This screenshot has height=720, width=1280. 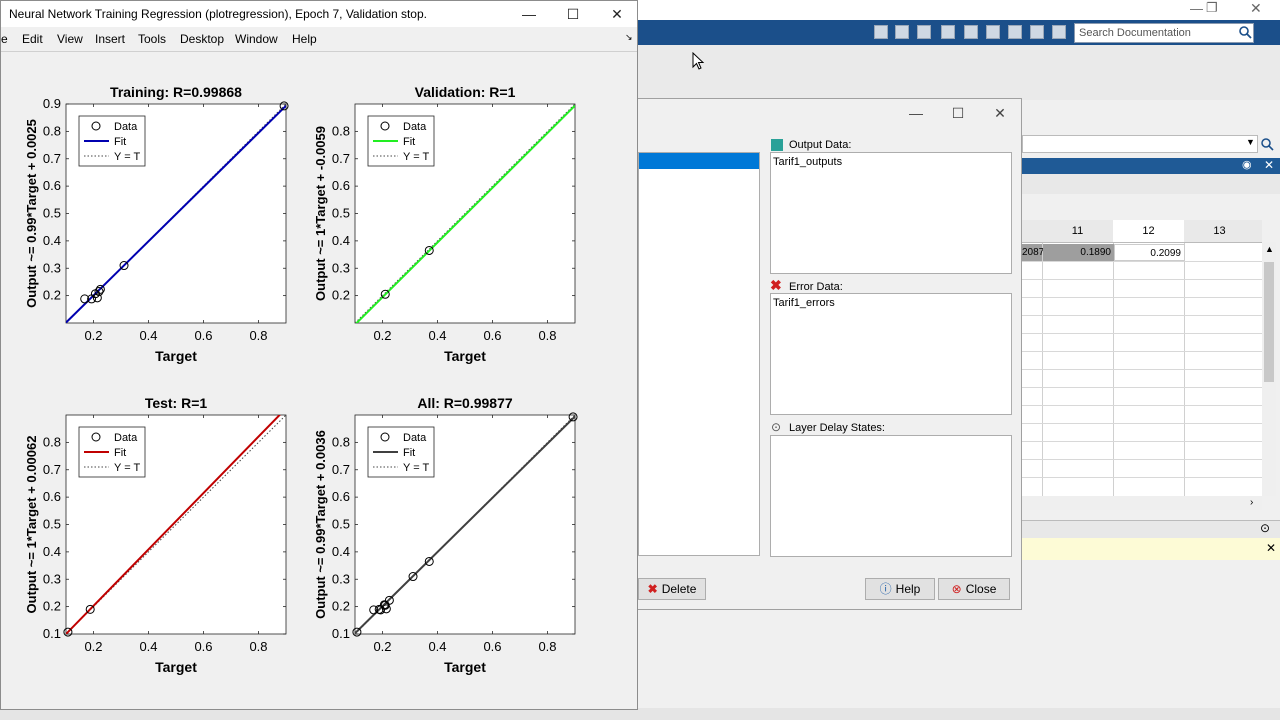 What do you see at coordinates (916, 113) in the screenshot?
I see `dialog-minimize-button: —` at bounding box center [916, 113].